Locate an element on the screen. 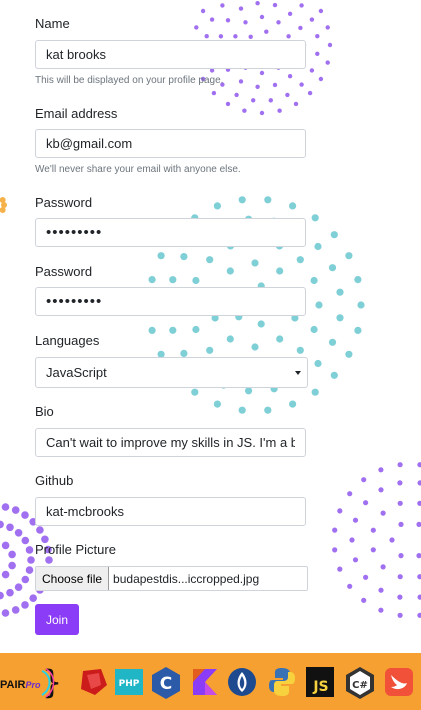 The image size is (421, 710). svg-text: C# is located at coordinates (360, 685).